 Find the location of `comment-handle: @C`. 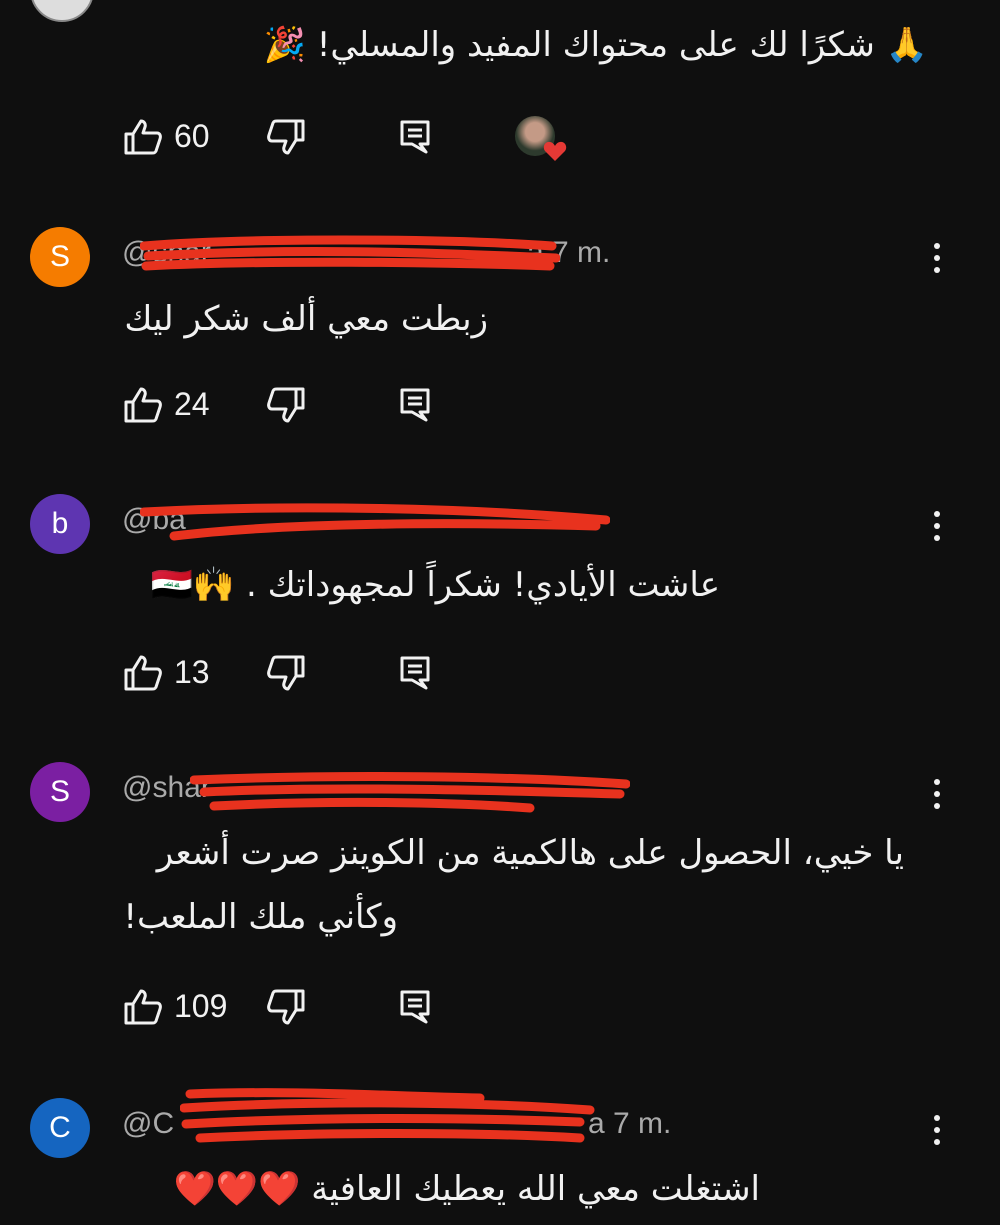

comment-handle: @C is located at coordinates (148, 1124).